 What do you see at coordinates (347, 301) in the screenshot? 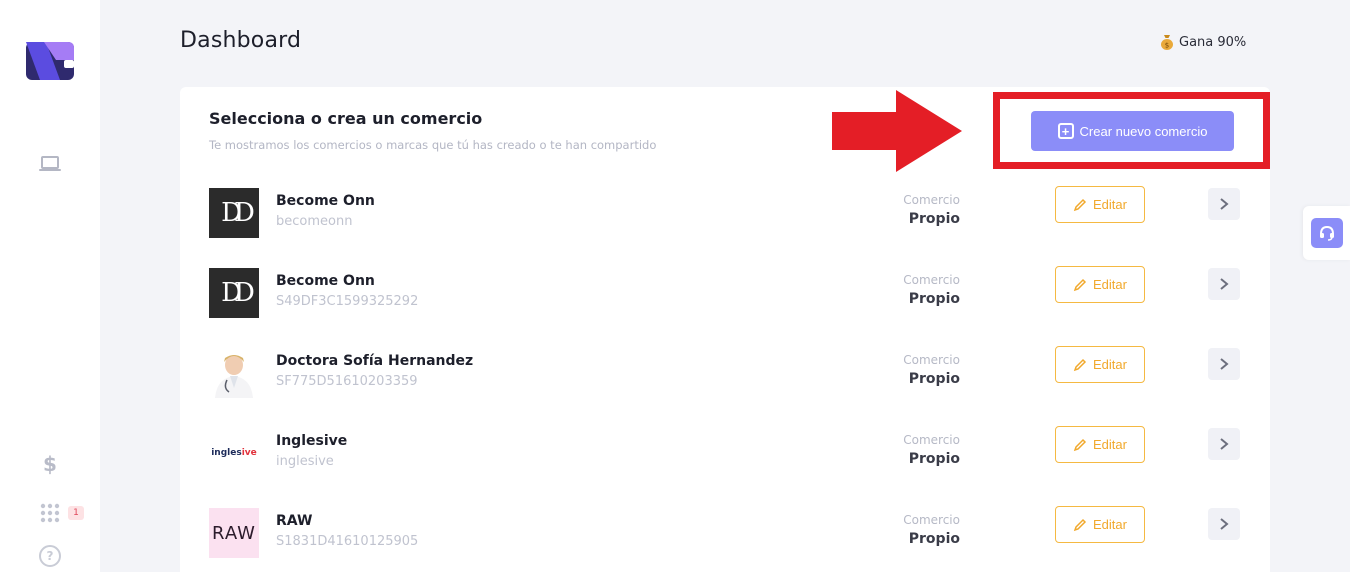
I see `business-id: S49DF3C1599325292` at bounding box center [347, 301].